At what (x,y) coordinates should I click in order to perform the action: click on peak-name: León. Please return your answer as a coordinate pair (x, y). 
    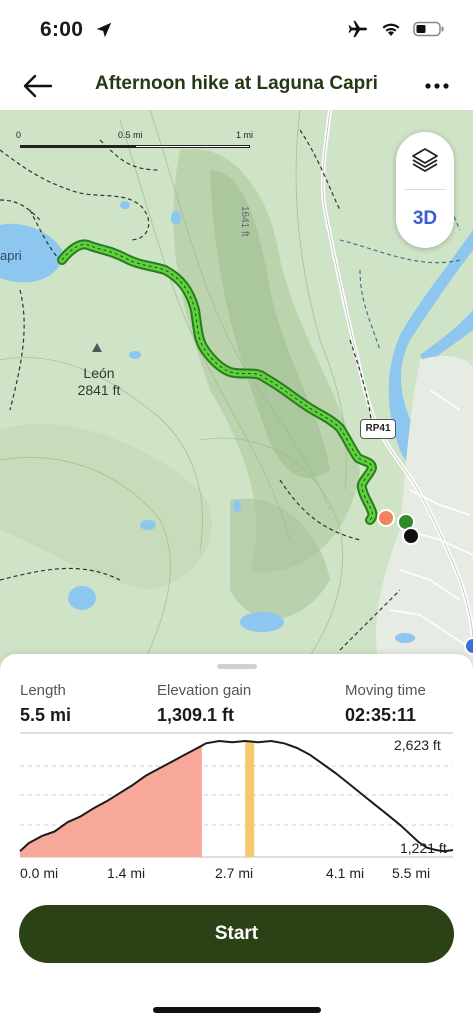
    Looking at the image, I should click on (99, 373).